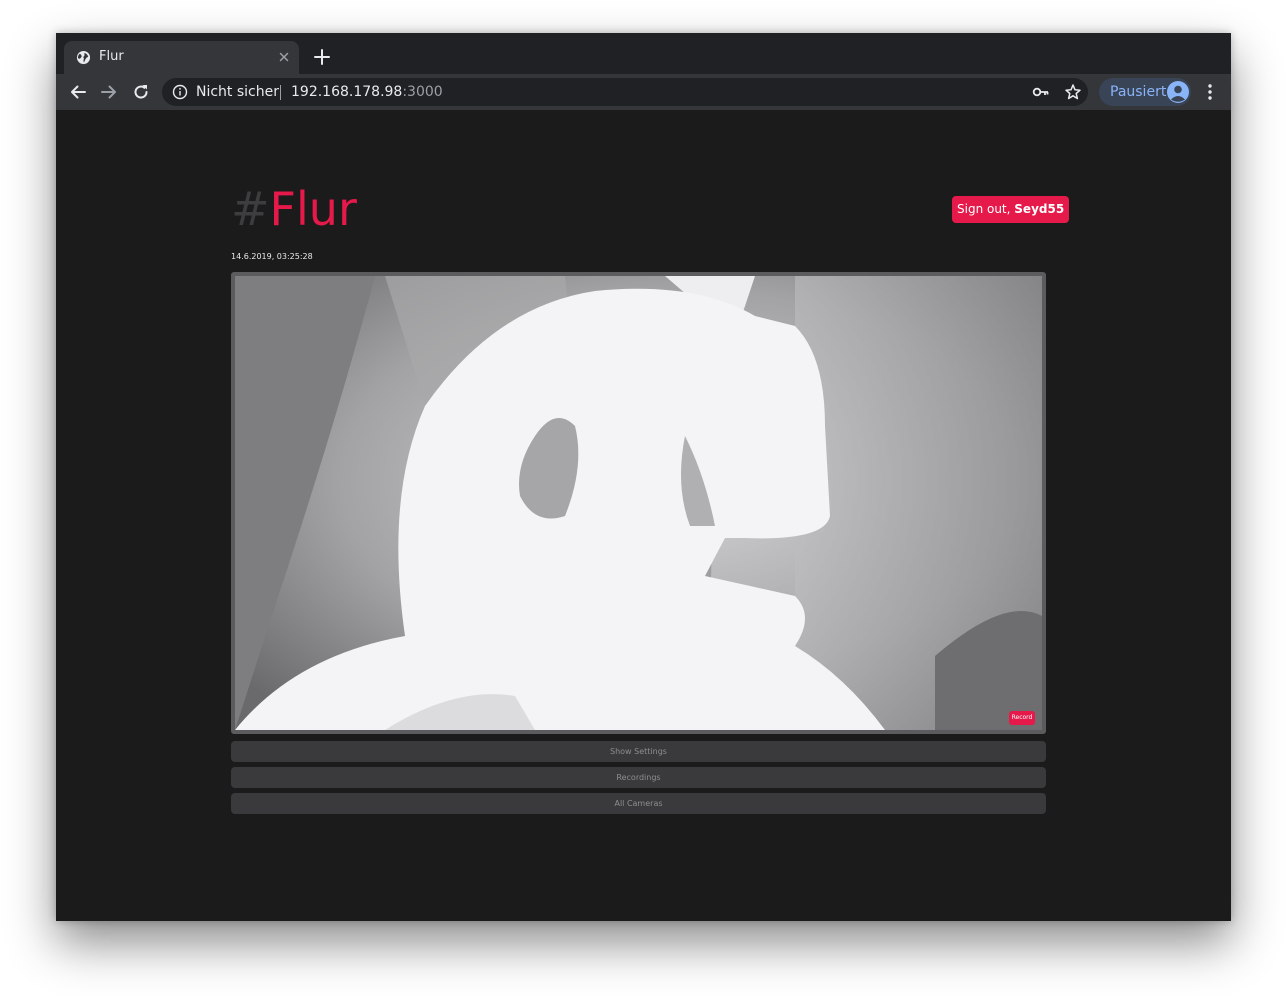 The width and height of the screenshot is (1286, 1001). What do you see at coordinates (109, 92) in the screenshot?
I see `arrow-right-icon` at bounding box center [109, 92].